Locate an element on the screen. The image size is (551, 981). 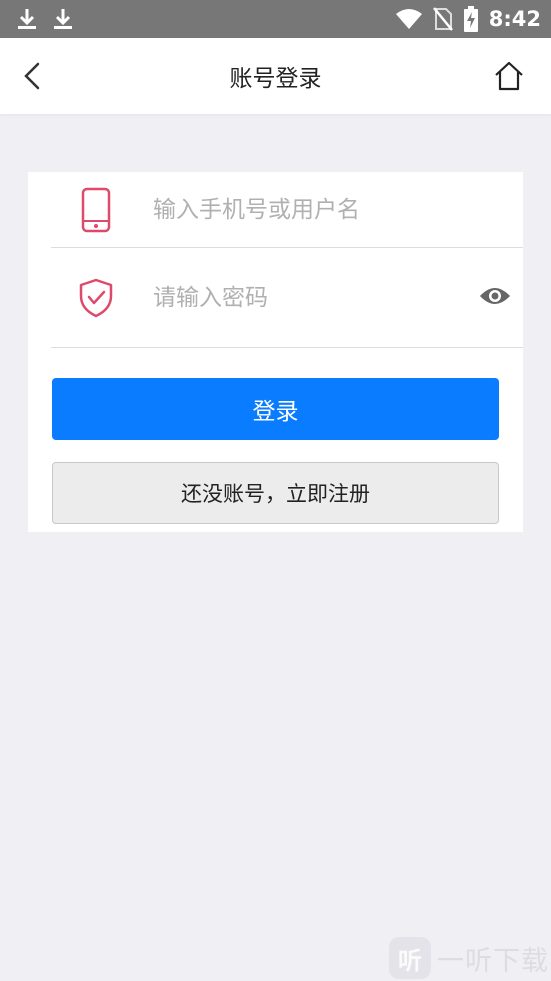
no-sim-icon is located at coordinates (442, 19).